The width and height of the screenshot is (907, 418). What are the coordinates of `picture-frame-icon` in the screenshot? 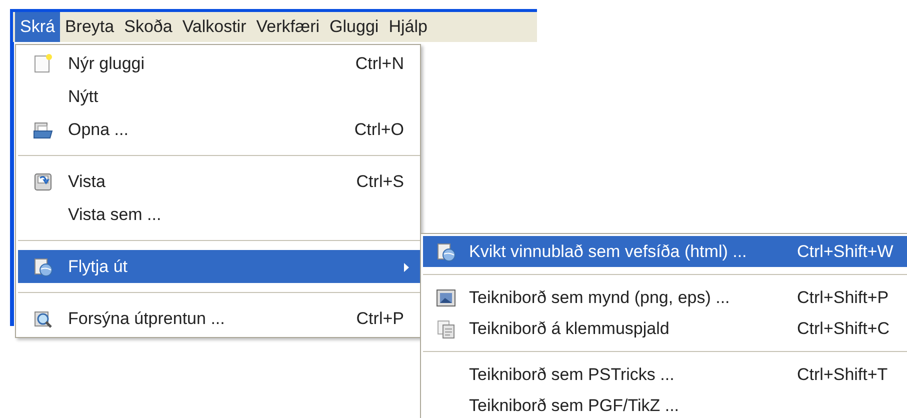 It's located at (446, 298).